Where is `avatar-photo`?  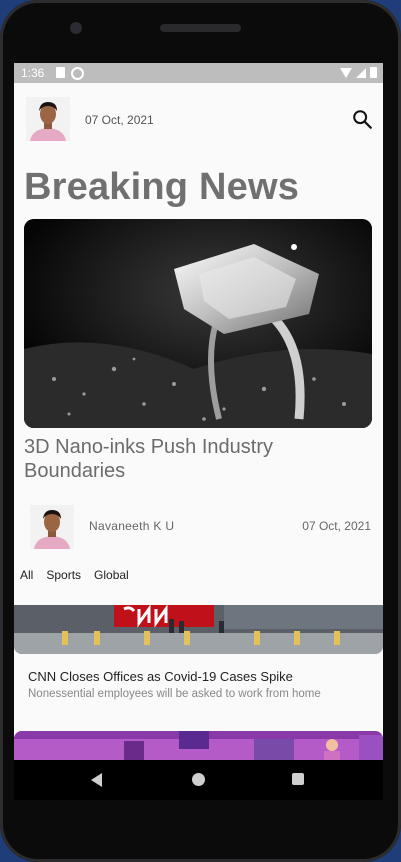
avatar-photo is located at coordinates (48, 119).